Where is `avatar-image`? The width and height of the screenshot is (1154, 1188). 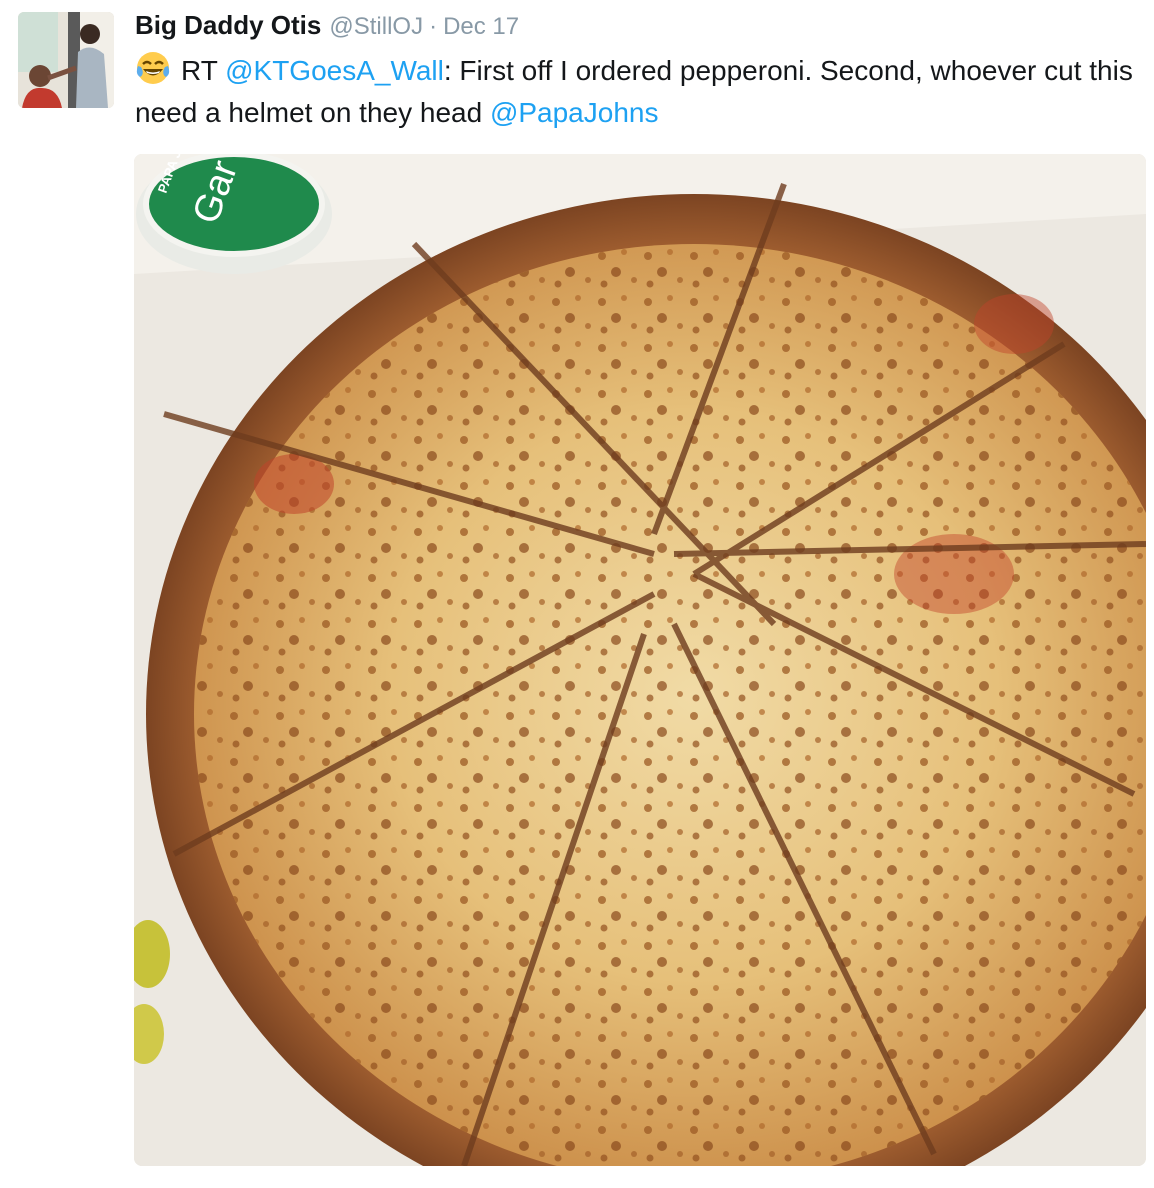 avatar-image is located at coordinates (66, 60).